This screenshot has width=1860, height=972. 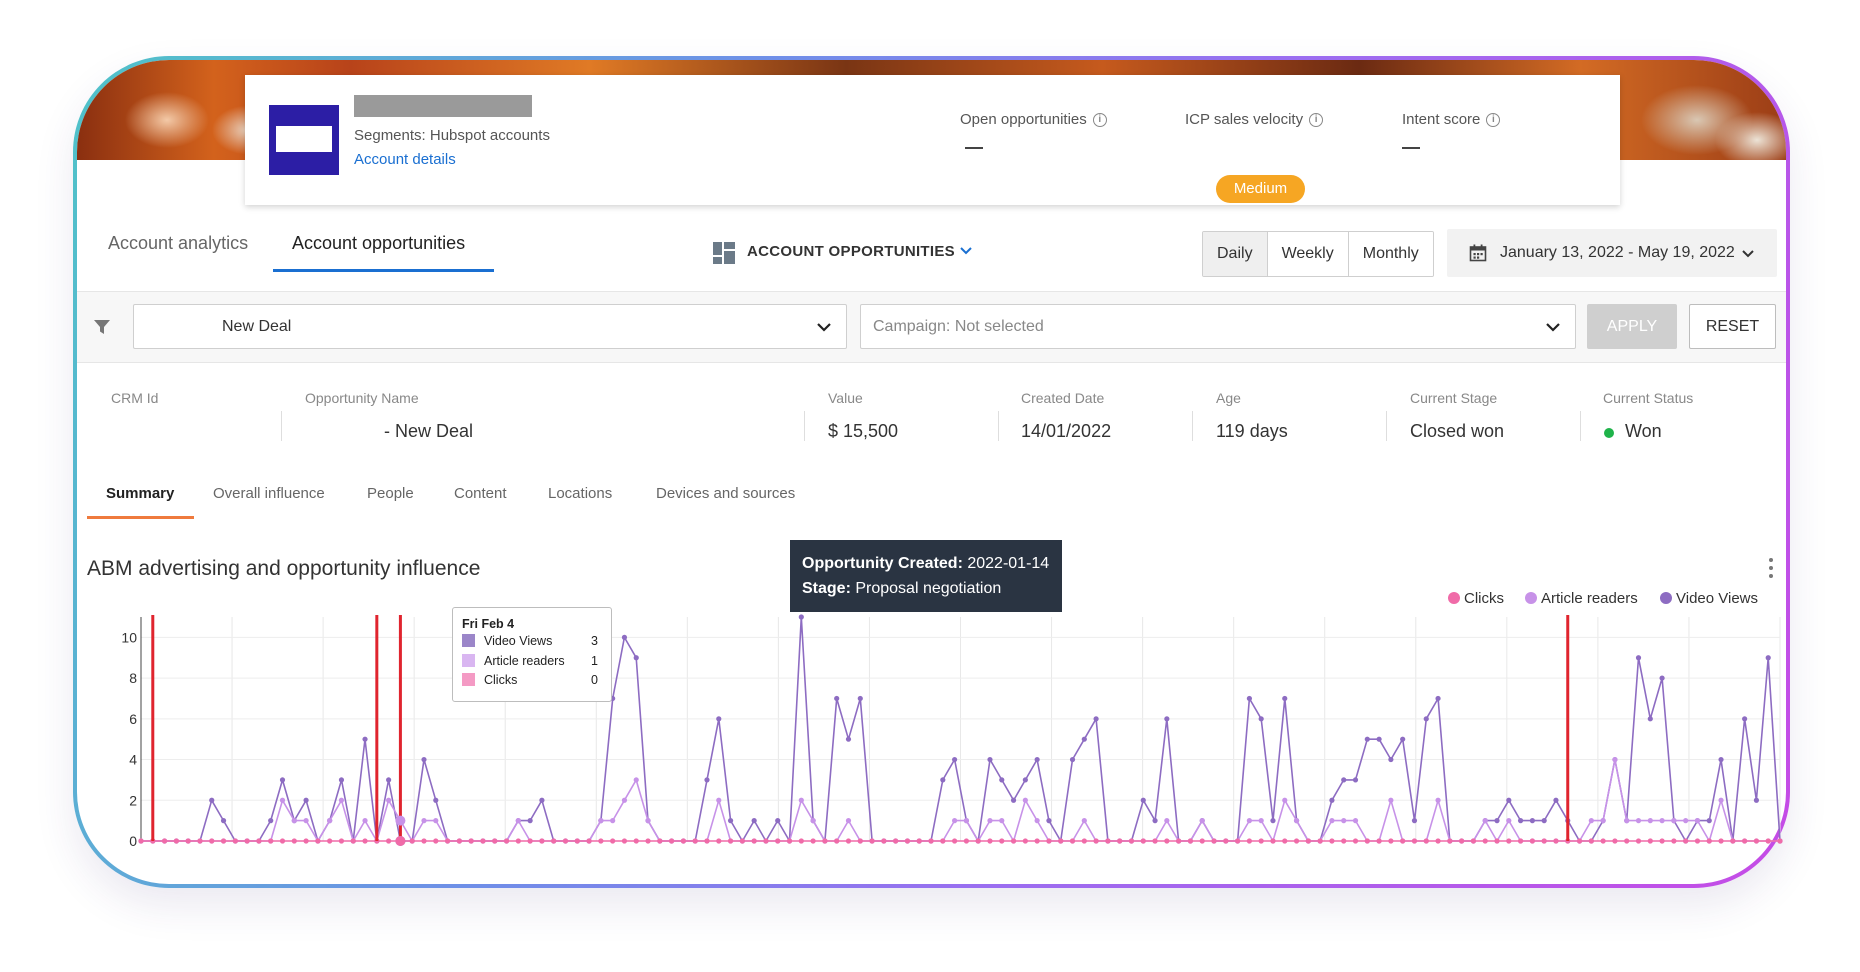 I want to click on y-tick-label: 10, so click(x=129, y=637).